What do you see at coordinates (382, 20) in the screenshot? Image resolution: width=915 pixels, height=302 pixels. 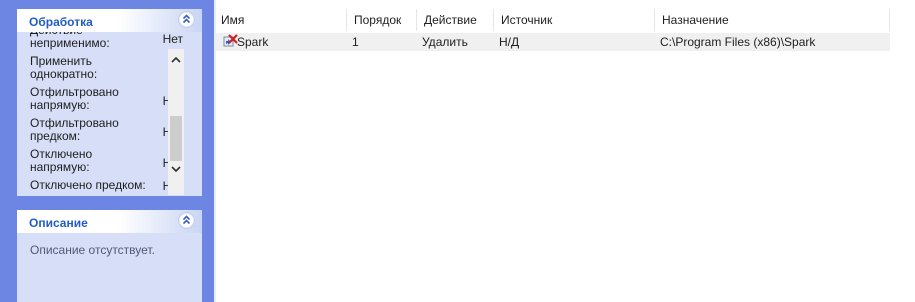 I see `column-header-order: Порядок` at bounding box center [382, 20].